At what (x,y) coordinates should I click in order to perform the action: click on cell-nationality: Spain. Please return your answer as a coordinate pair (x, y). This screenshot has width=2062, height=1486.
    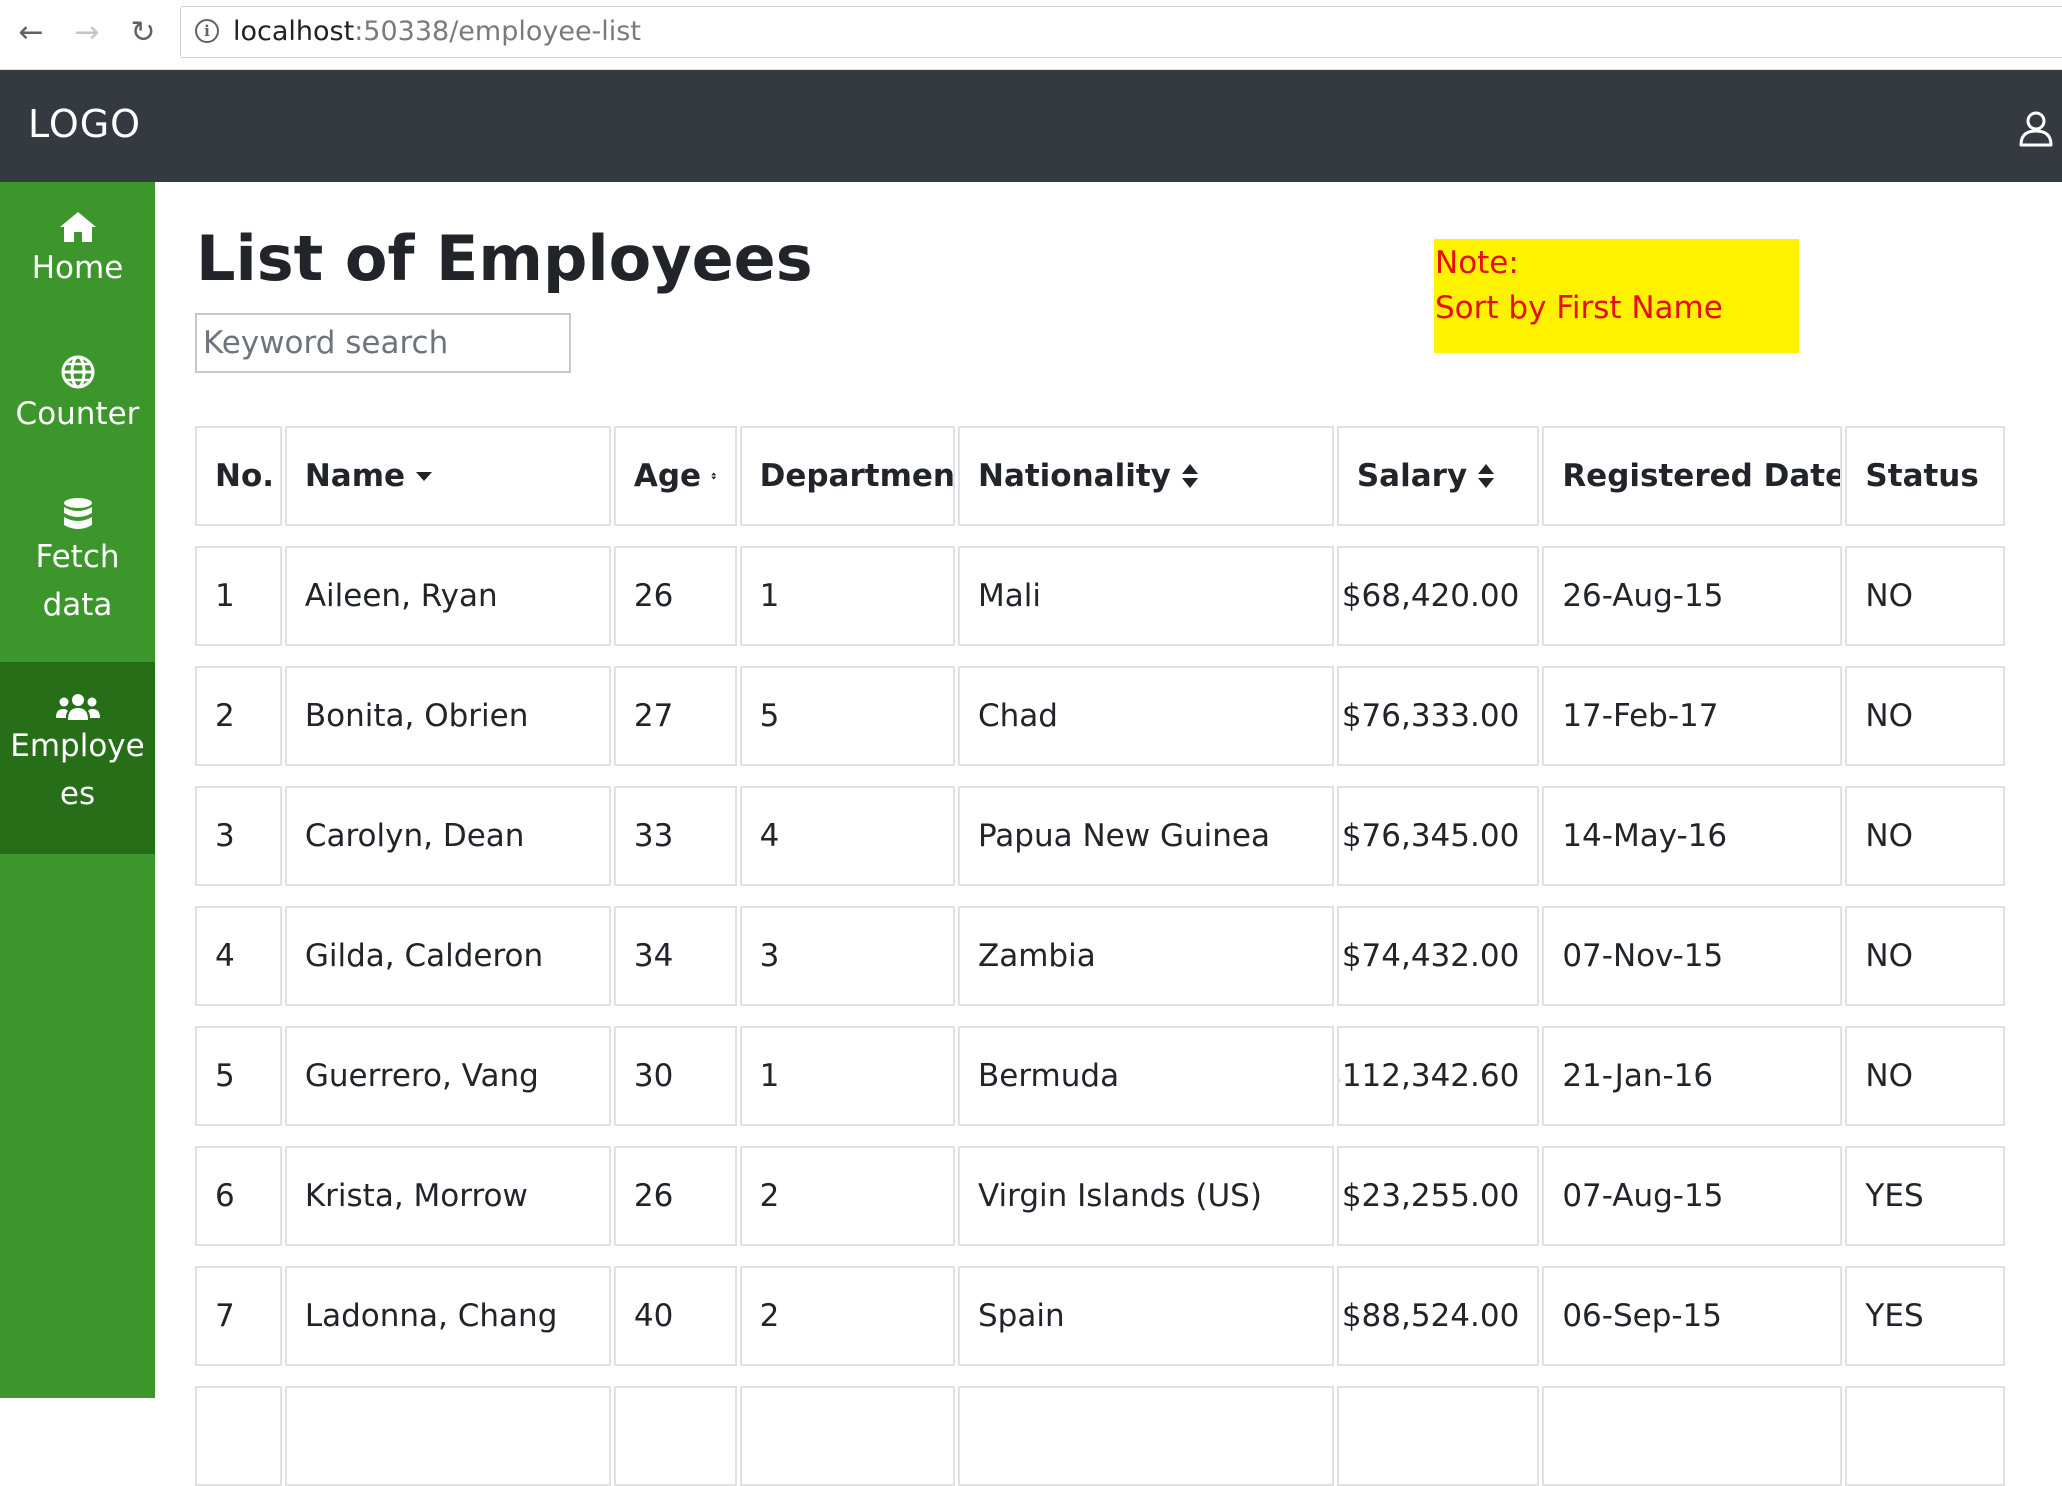
    Looking at the image, I should click on (1146, 1316).